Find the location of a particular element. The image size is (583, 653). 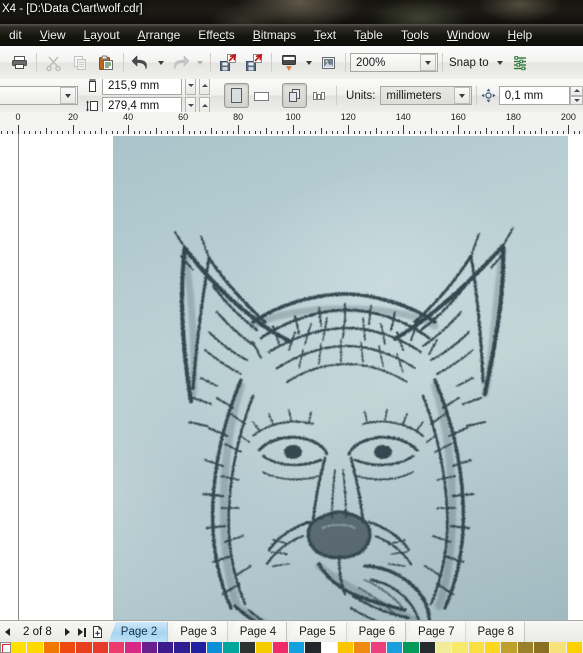

menu-item-window: Window is located at coordinates (468, 35).